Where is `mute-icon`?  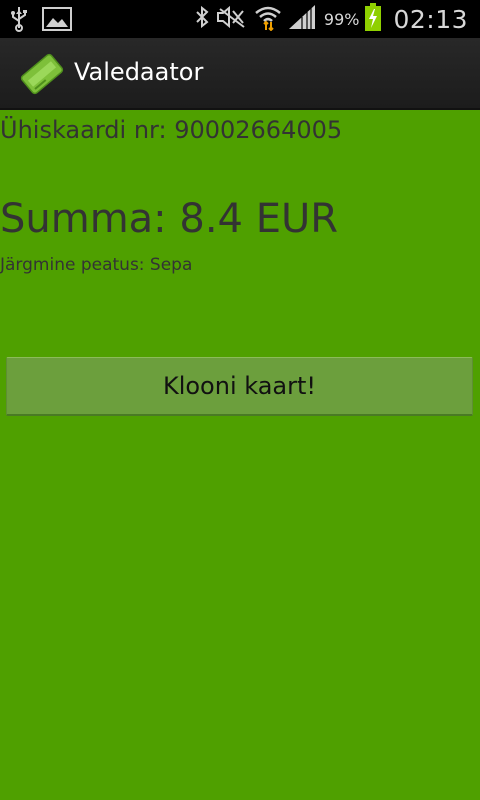
mute-icon is located at coordinates (232, 19).